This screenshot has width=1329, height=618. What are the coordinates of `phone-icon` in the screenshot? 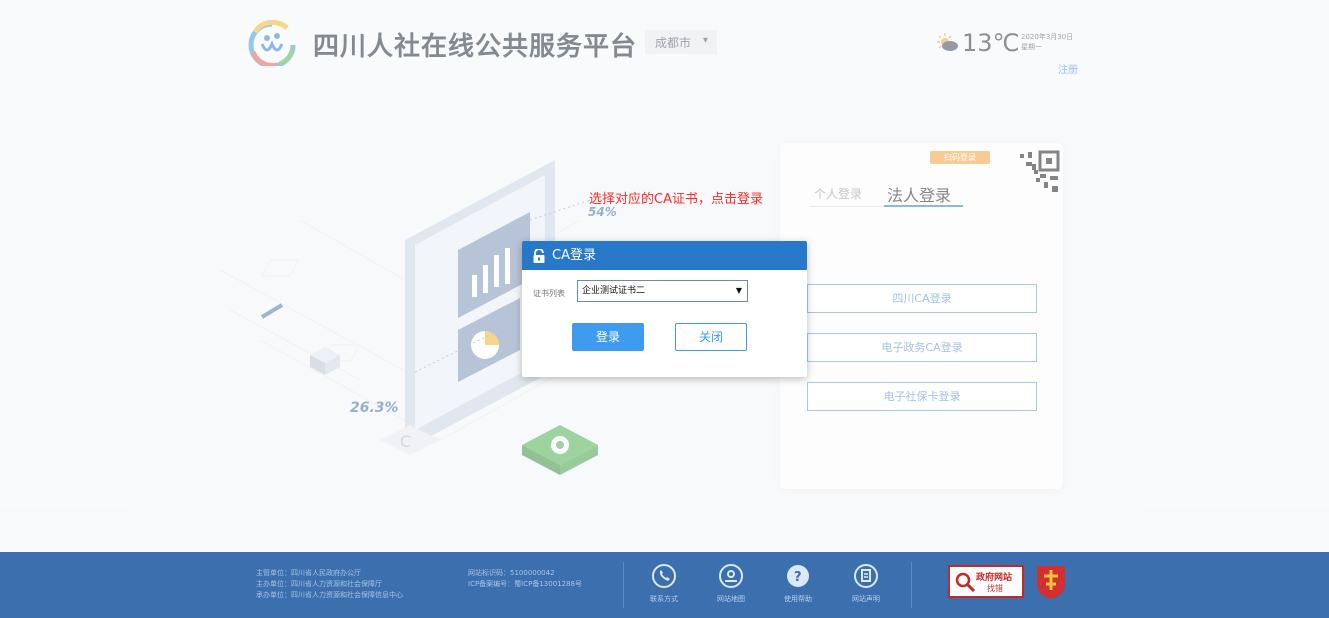 It's located at (664, 576).